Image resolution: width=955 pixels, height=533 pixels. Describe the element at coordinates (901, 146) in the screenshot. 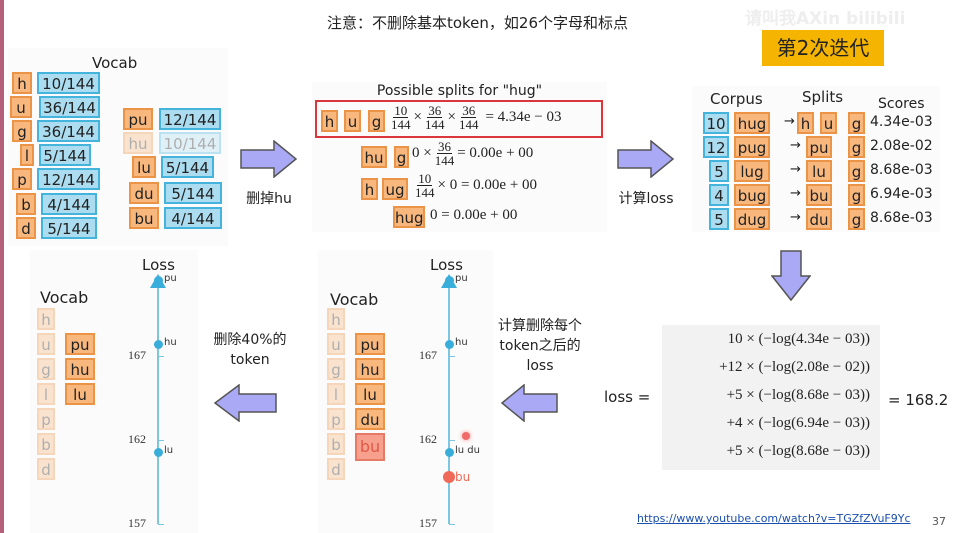

I see `score: 2.08e-02` at that location.